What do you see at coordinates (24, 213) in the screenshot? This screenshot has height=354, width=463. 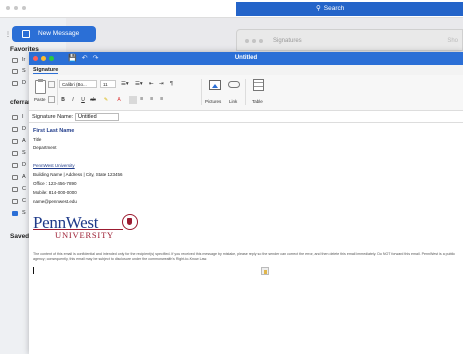 I see `sidebar-item-acct-9: S` at bounding box center [24, 213].